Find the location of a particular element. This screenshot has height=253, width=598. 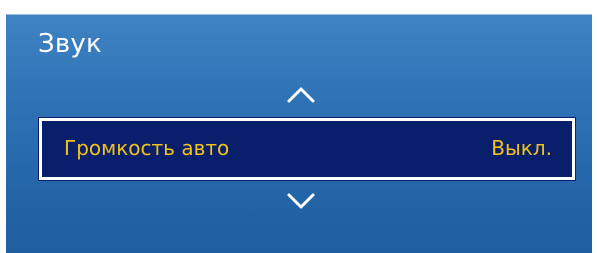

chevron-up-icon is located at coordinates (301, 95).